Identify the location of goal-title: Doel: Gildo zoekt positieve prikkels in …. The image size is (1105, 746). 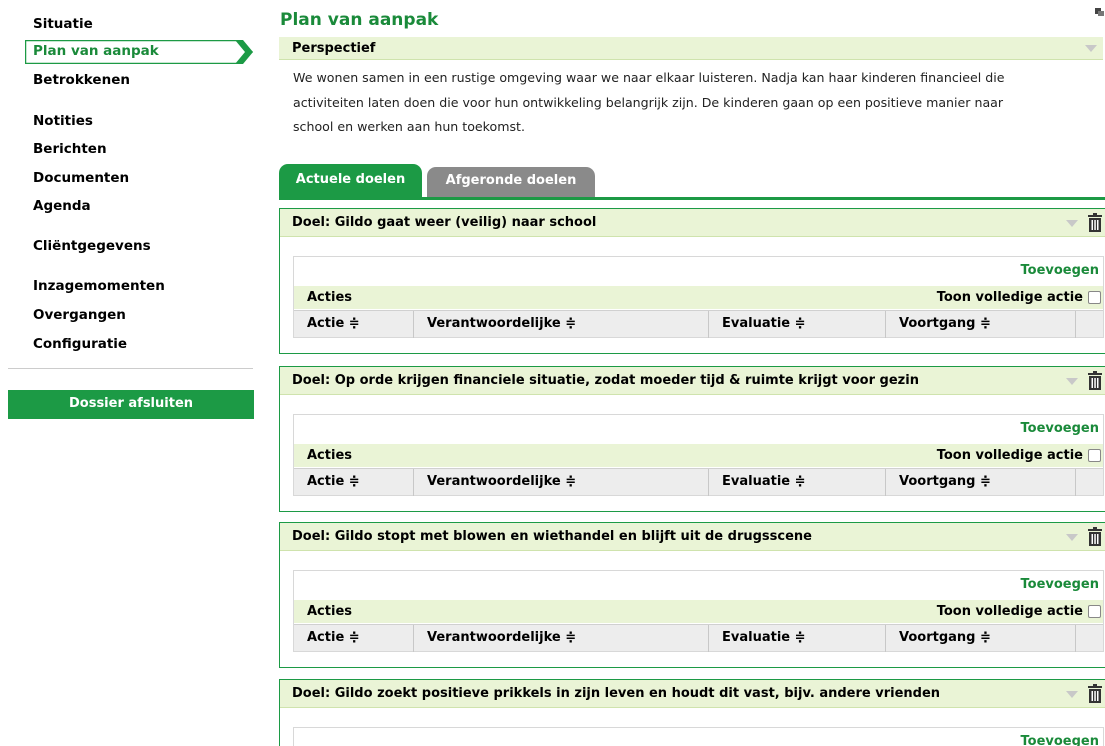
(616, 693).